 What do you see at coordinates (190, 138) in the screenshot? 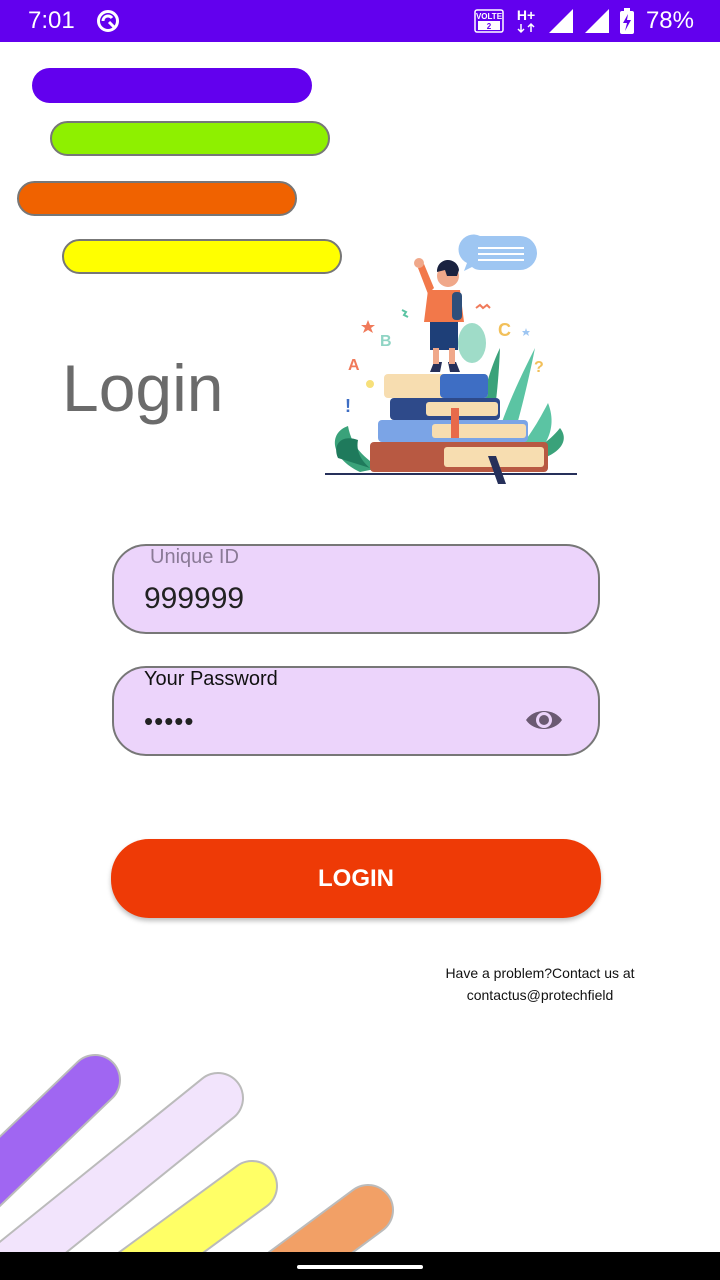
I see `decor-pill-green` at bounding box center [190, 138].